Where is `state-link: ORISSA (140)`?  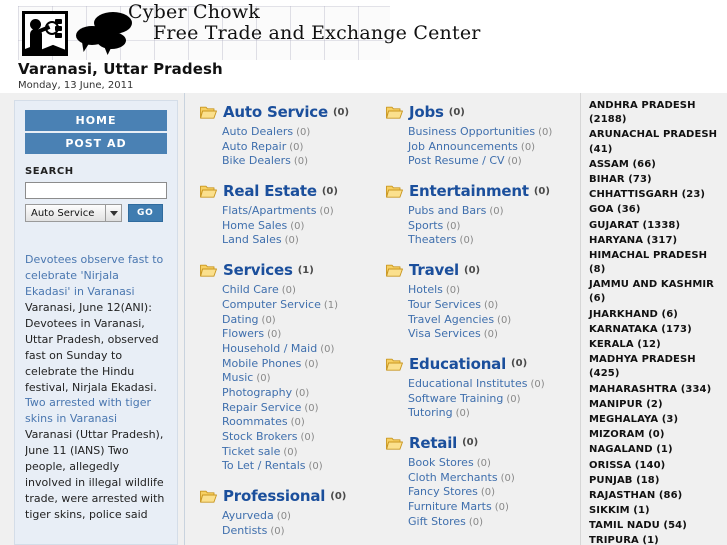 state-link: ORISSA (140) is located at coordinates (656, 466).